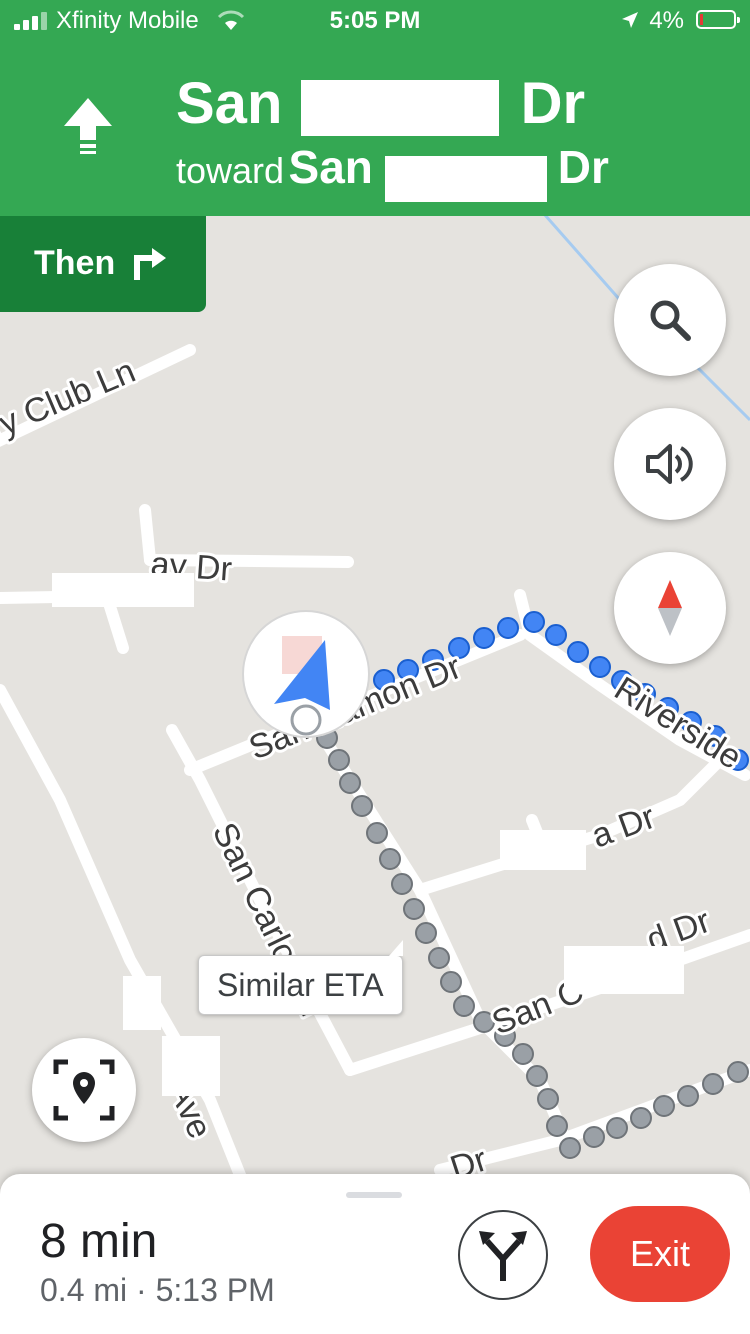 The image size is (750, 1334). What do you see at coordinates (666, 20) in the screenshot?
I see `battery-percentage: 4%` at bounding box center [666, 20].